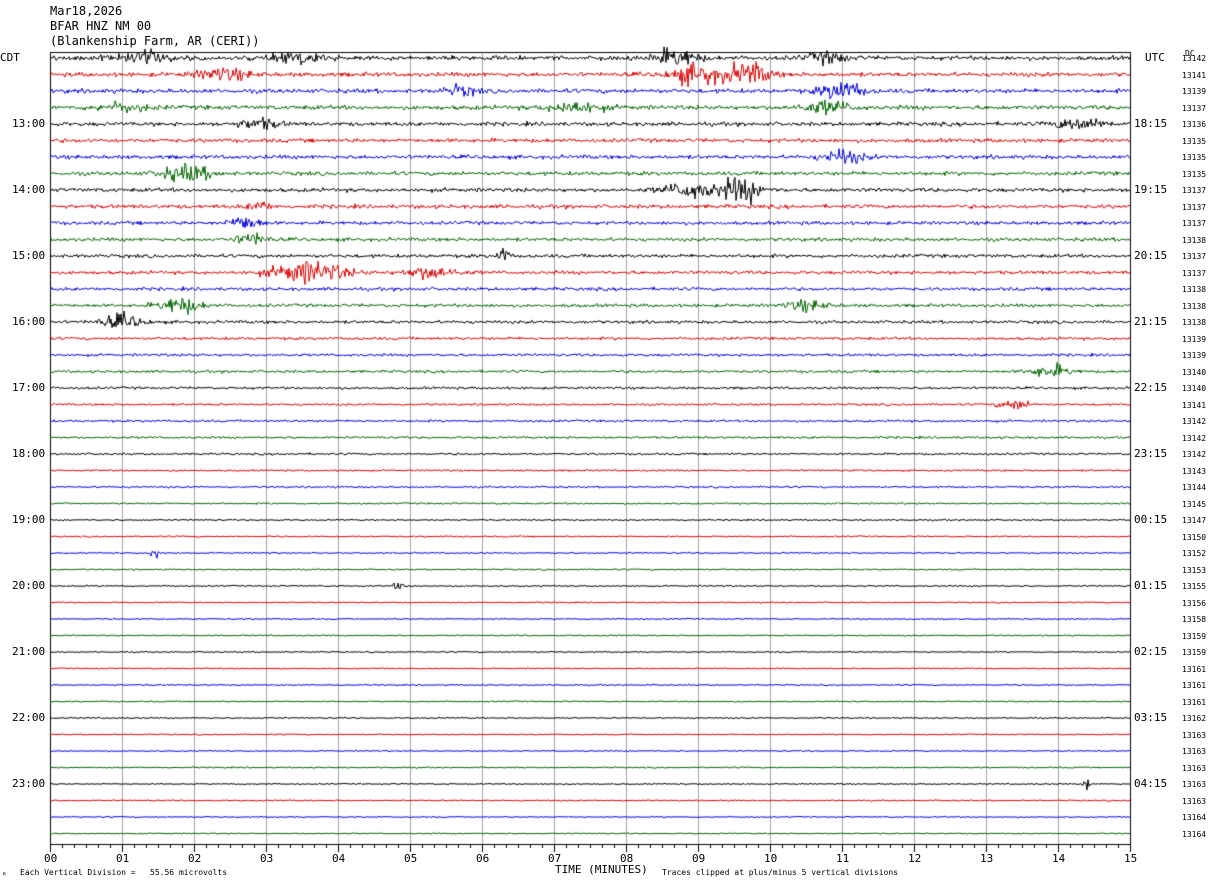  What do you see at coordinates (1151, 519) in the screenshot?
I see `right-hour-label: 00:15` at bounding box center [1151, 519].